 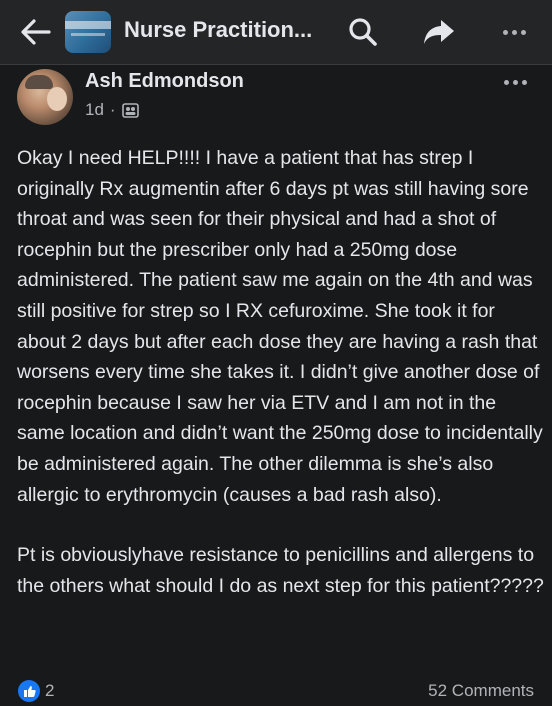 I want to click on thumb-glyph, so click(x=29, y=691).